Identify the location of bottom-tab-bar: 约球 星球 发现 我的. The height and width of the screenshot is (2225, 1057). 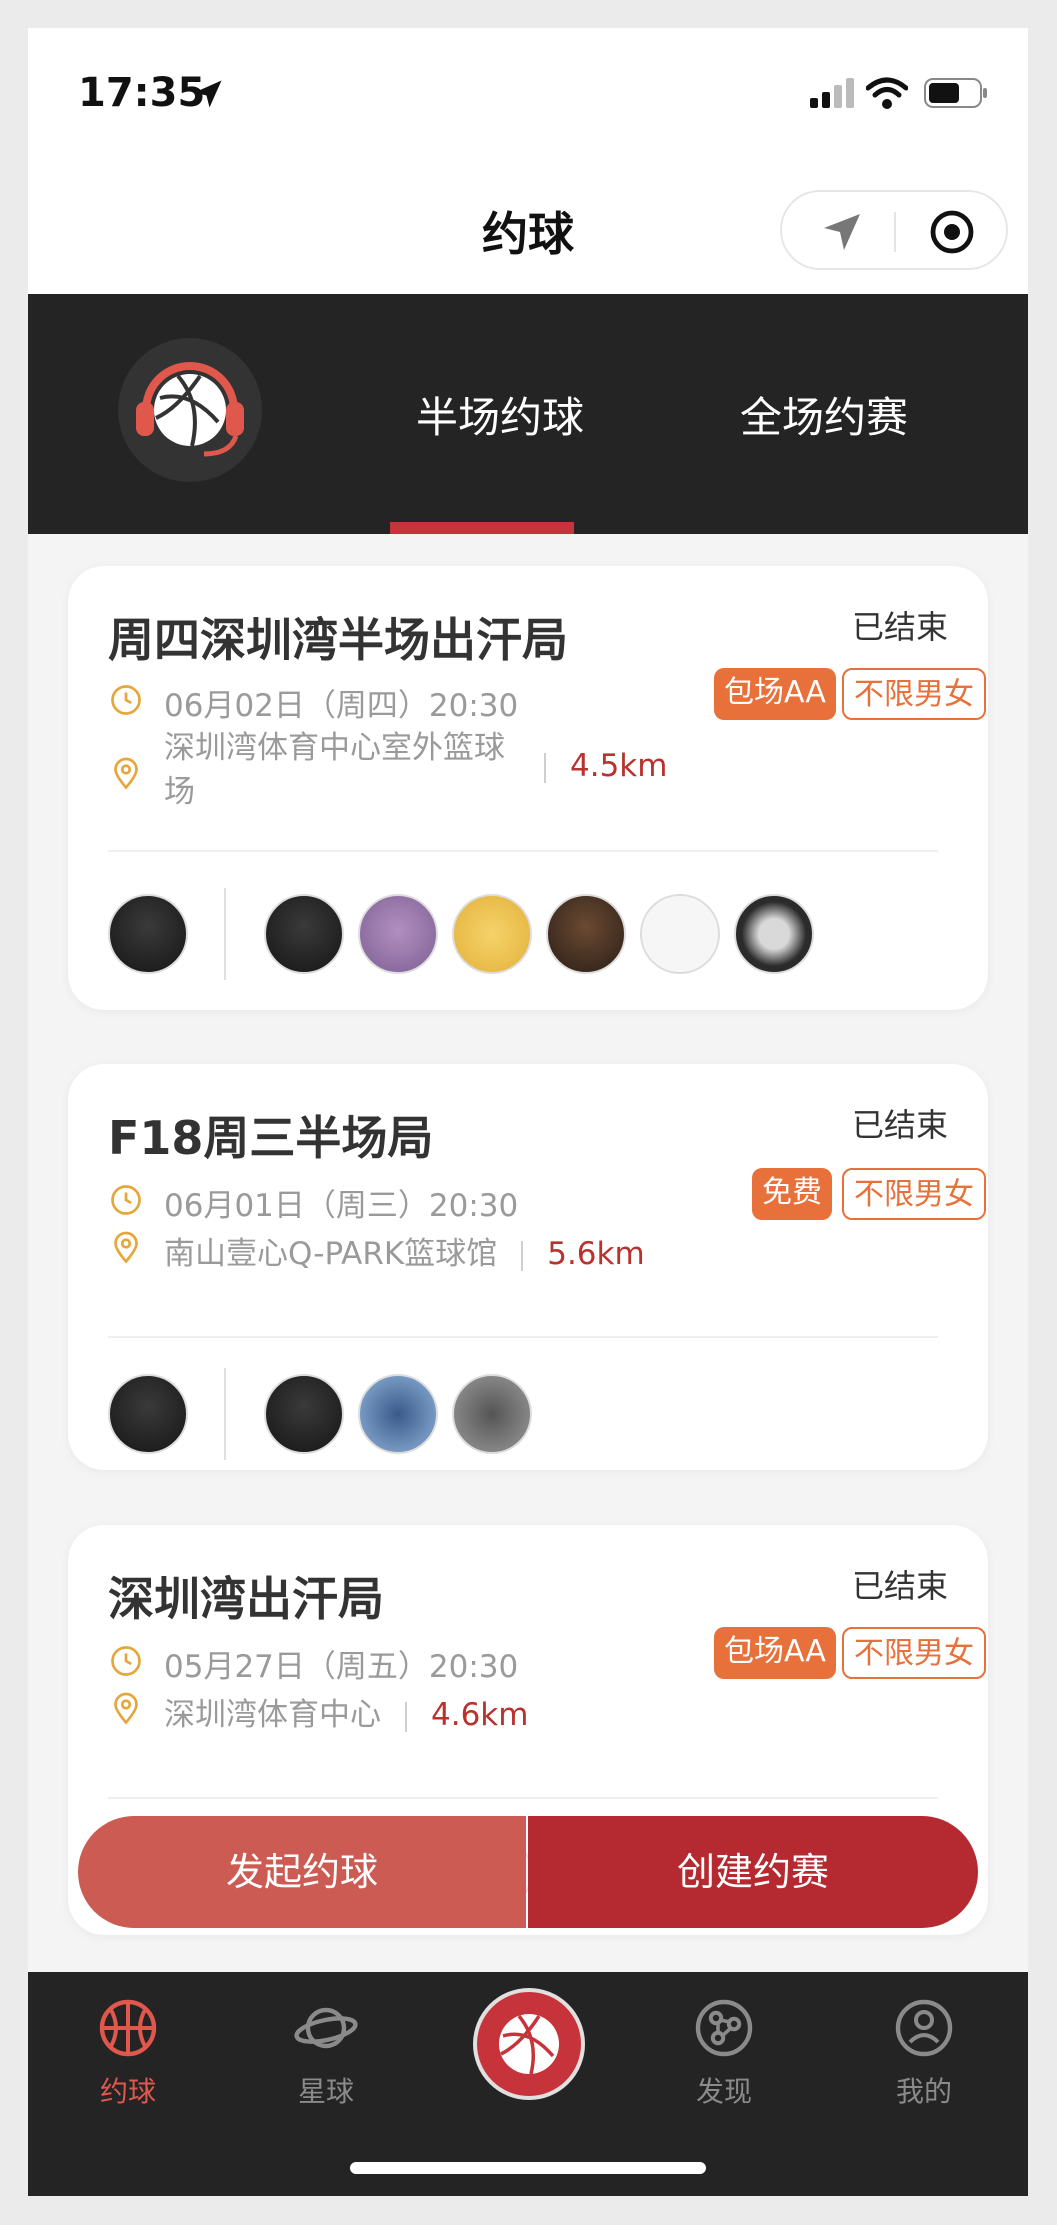
(528, 2084).